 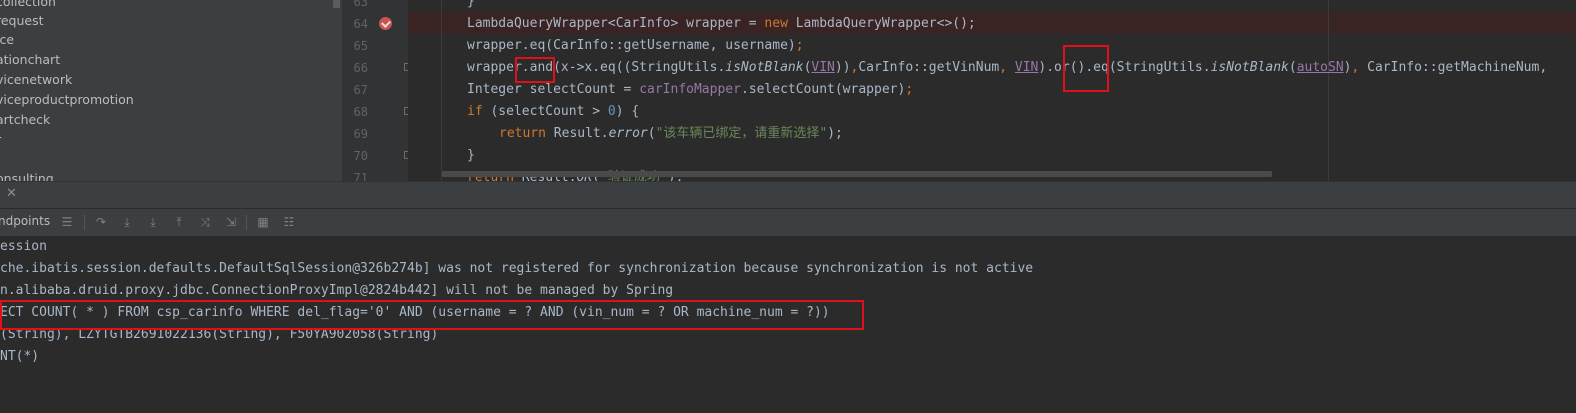 What do you see at coordinates (101, 222) in the screenshot?
I see `step-over-icon: ↷` at bounding box center [101, 222].